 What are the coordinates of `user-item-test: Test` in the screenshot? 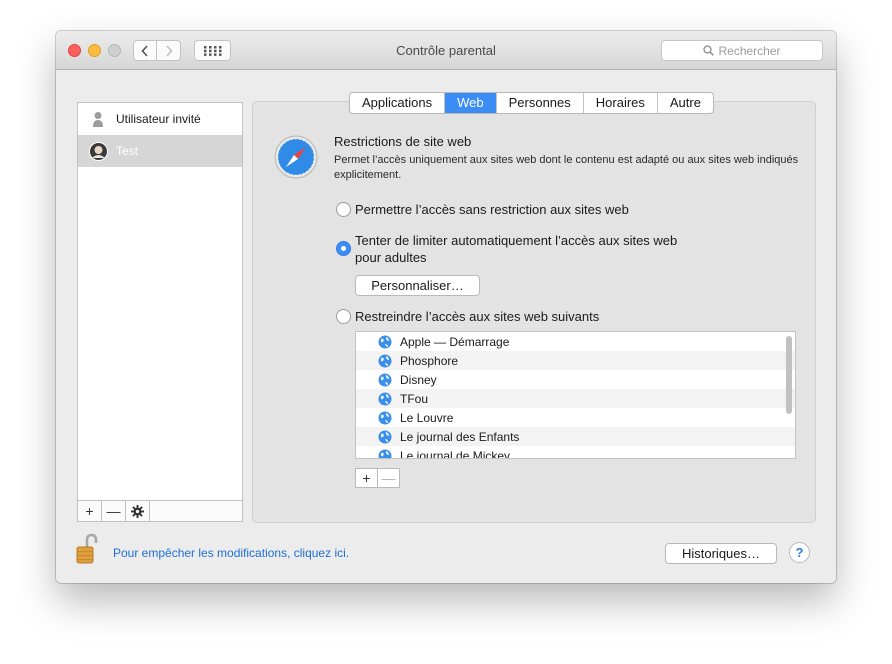 It's located at (160, 151).